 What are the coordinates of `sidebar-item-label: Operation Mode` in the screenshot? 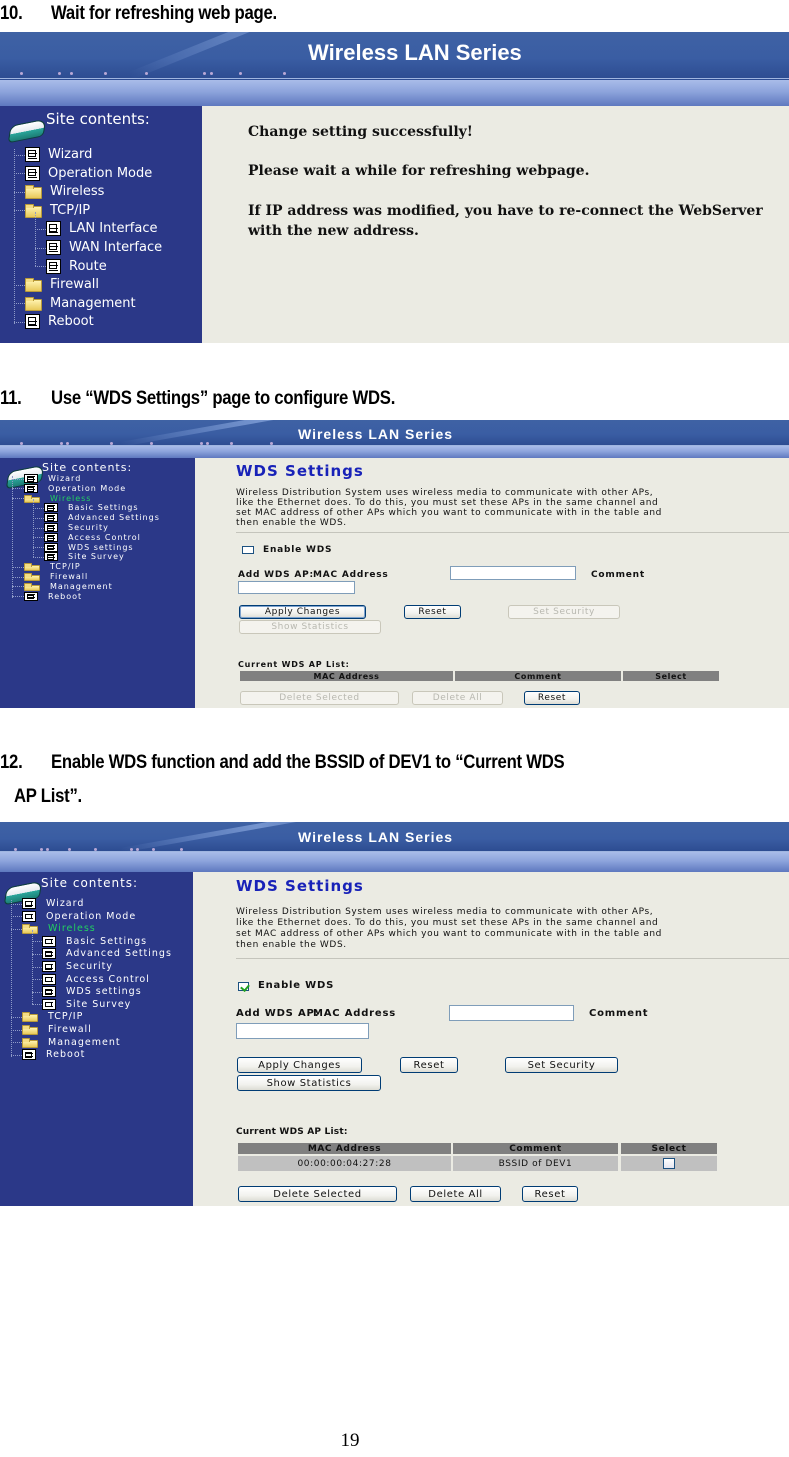 It's located at (100, 173).